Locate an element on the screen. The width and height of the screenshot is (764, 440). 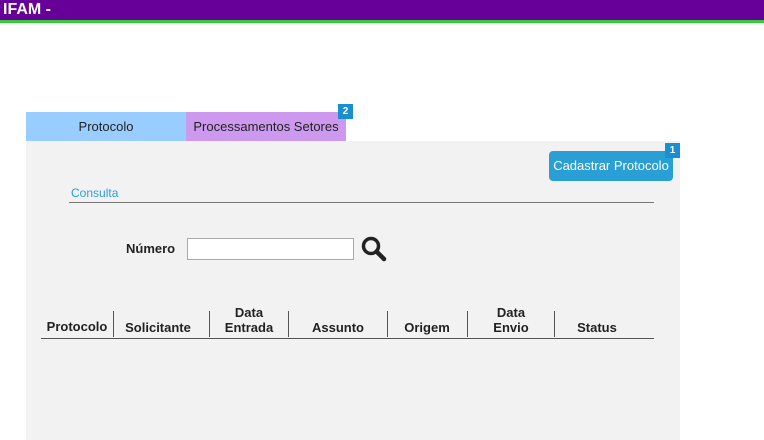
column-header-line2: Envio is located at coordinates (511, 327).